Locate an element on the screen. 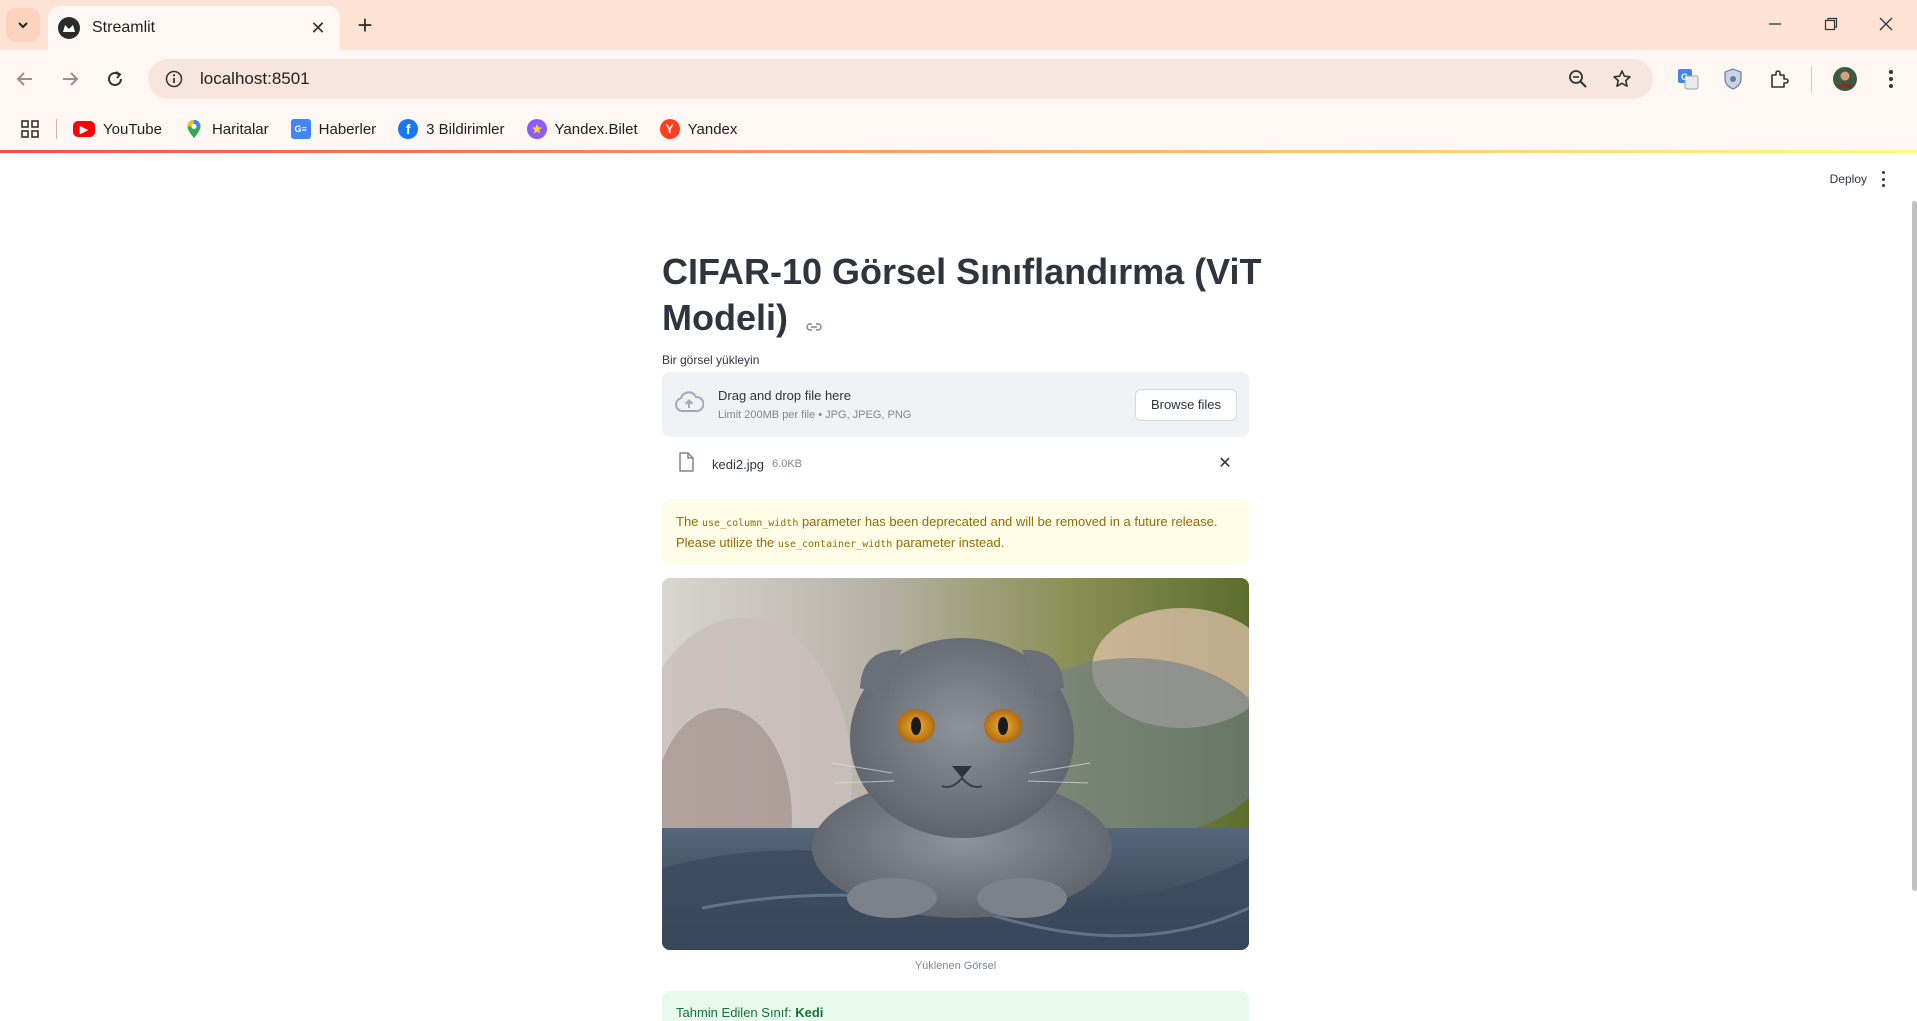  warning-text: parameter instead. is located at coordinates (948, 542).